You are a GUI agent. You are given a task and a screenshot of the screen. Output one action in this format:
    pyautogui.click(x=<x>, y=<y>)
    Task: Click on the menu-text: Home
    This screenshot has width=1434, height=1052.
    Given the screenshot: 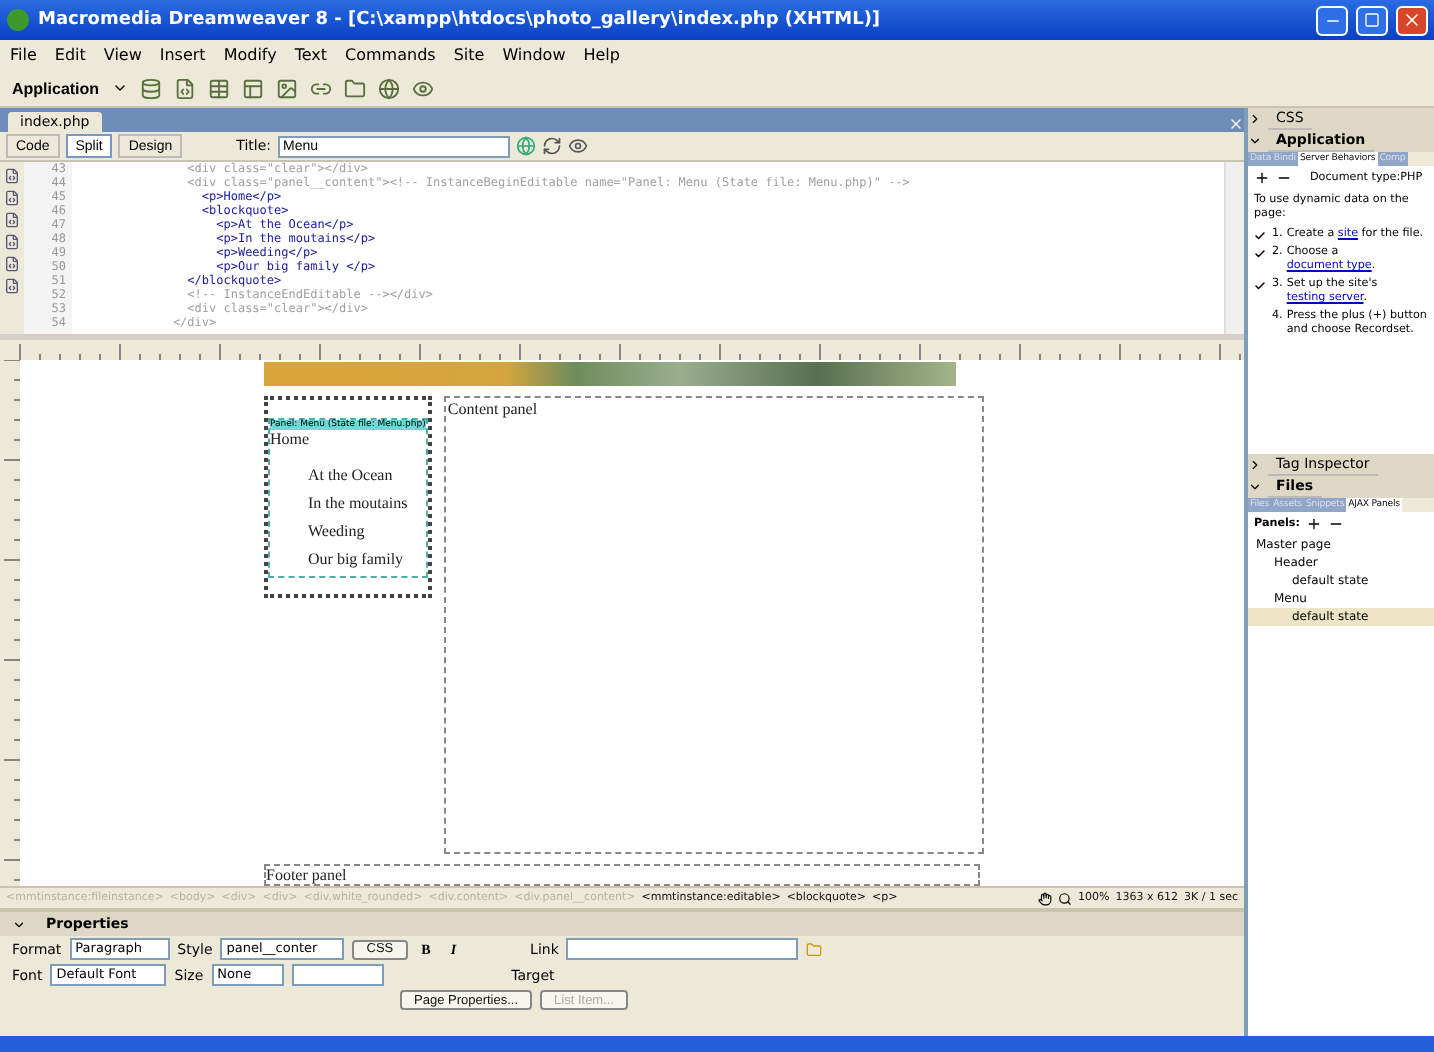 What is the action you would take?
    pyautogui.click(x=291, y=439)
    